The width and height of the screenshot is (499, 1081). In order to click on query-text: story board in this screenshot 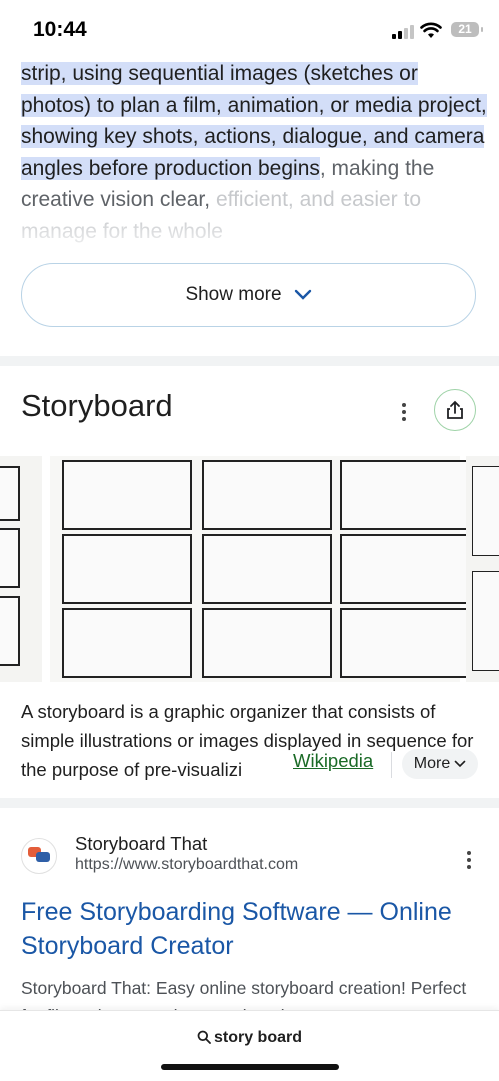, I will do `click(257, 1037)`.